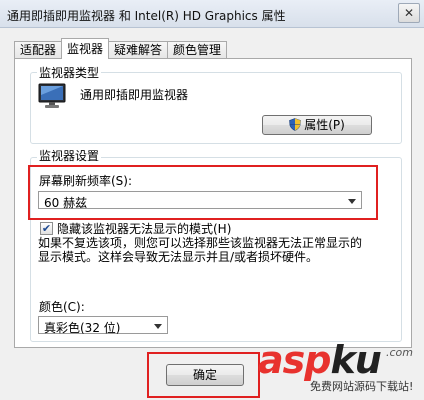  Describe the element at coordinates (203, 192) in the screenshot. I see `refresh-highlight-box` at that location.